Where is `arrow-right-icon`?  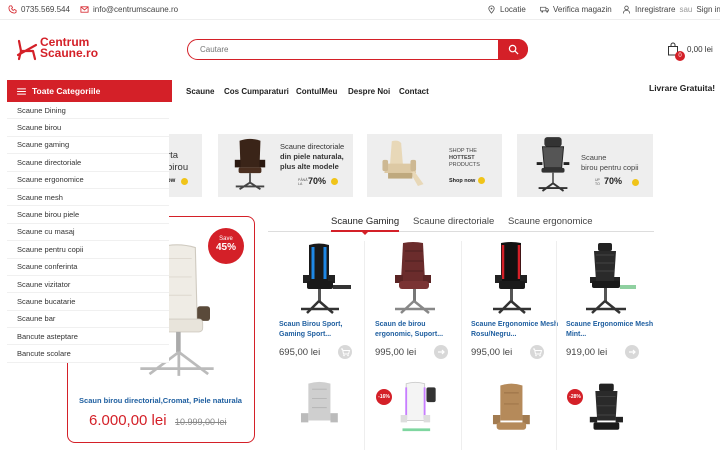
arrow-right-icon is located at coordinates (441, 352).